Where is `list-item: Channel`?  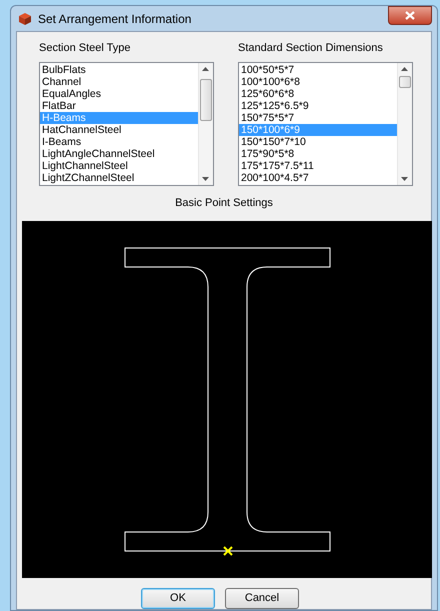 list-item: Channel is located at coordinates (119, 82).